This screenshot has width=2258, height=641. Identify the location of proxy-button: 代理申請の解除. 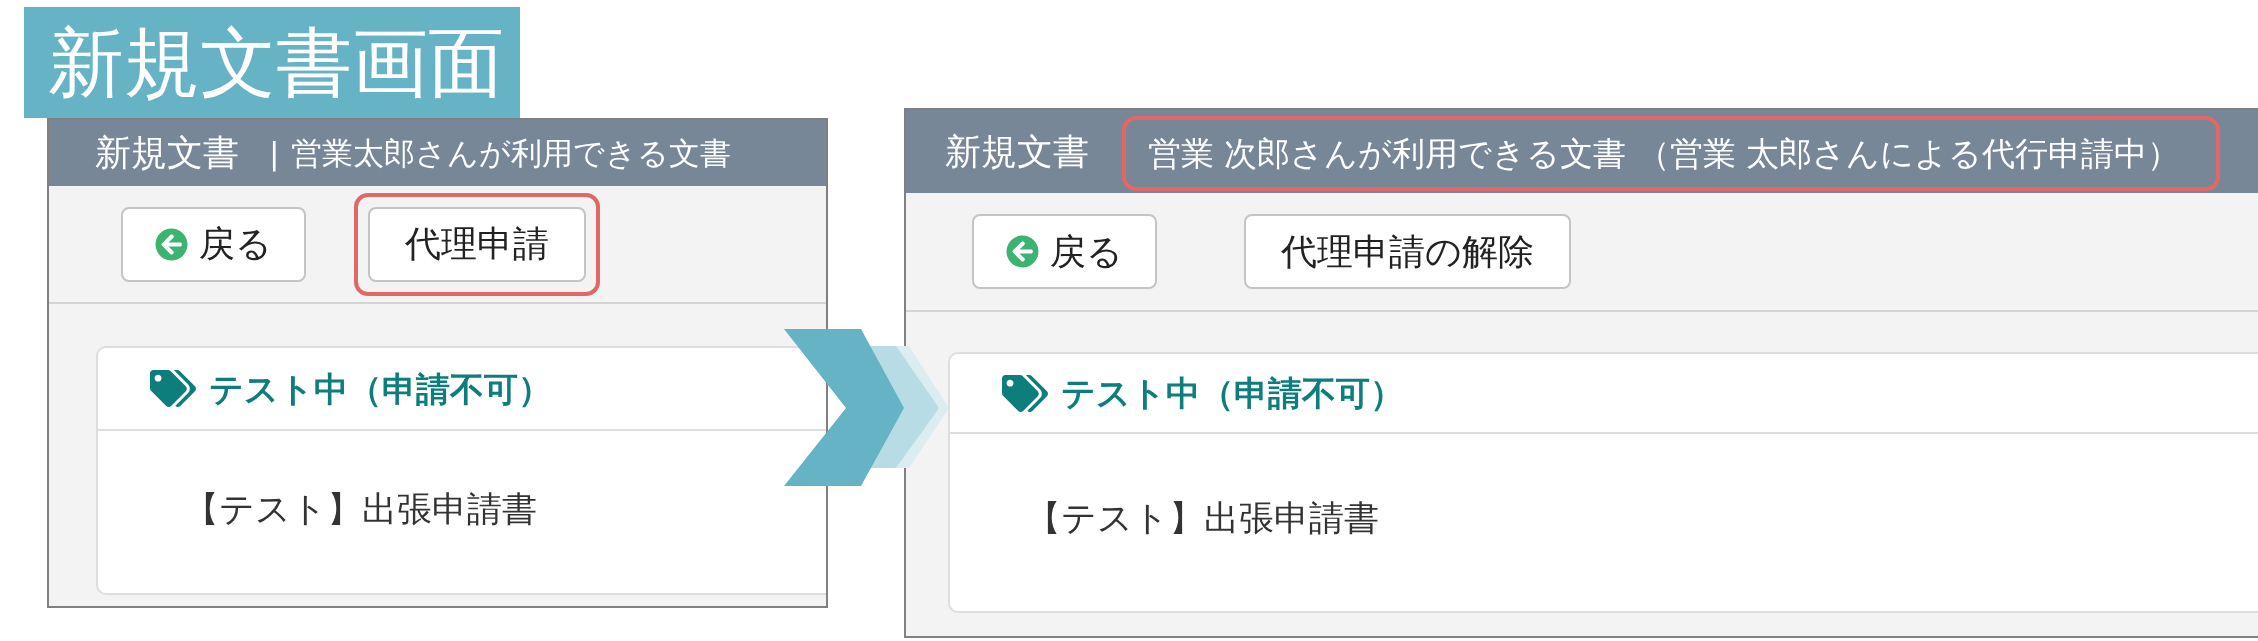
(1407, 251).